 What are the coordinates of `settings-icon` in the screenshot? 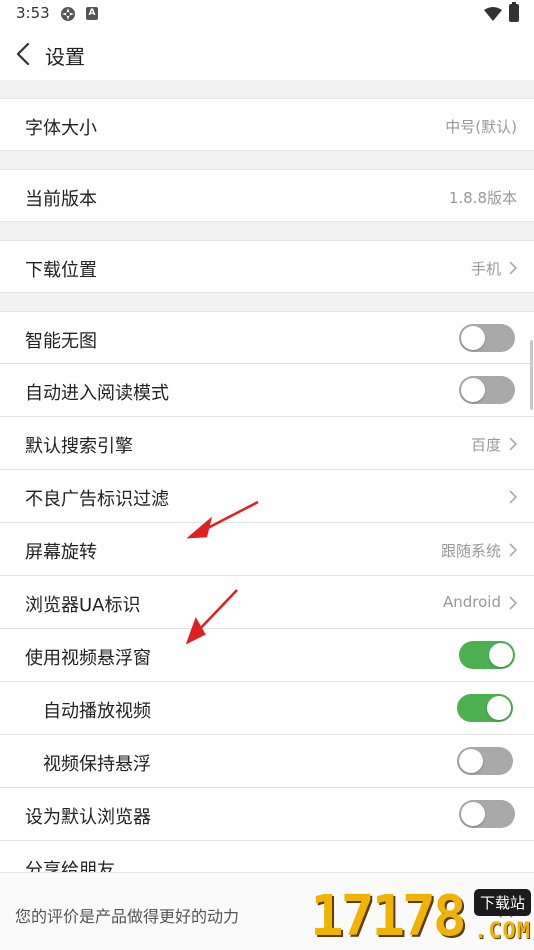 It's located at (68, 14).